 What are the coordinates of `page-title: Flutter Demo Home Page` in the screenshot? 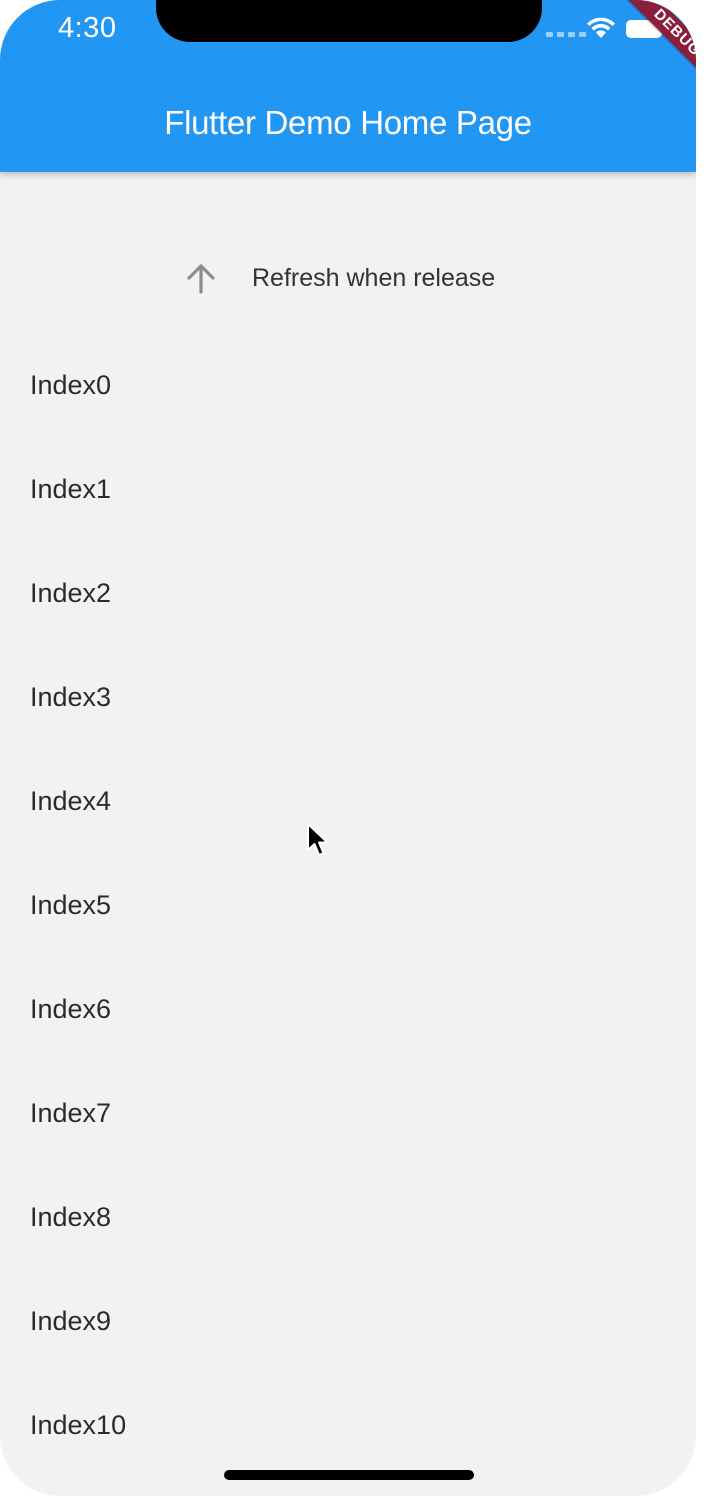 It's located at (348, 122).